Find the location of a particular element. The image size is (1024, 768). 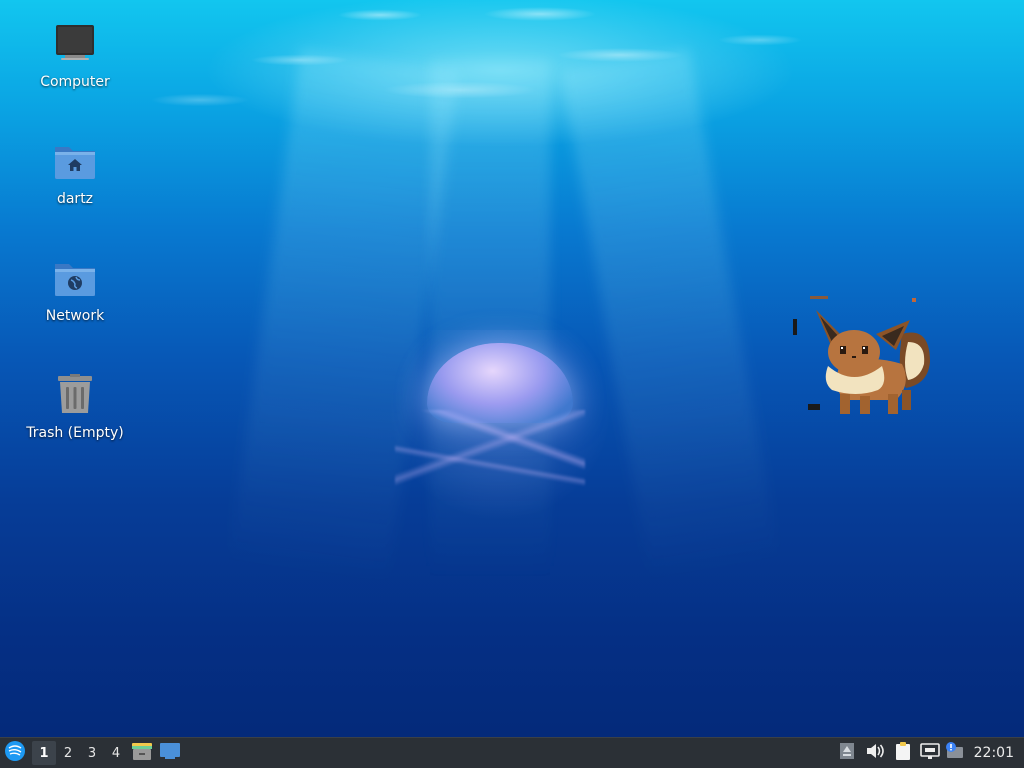

desktop-icon-label: dartz is located at coordinates (75, 199).